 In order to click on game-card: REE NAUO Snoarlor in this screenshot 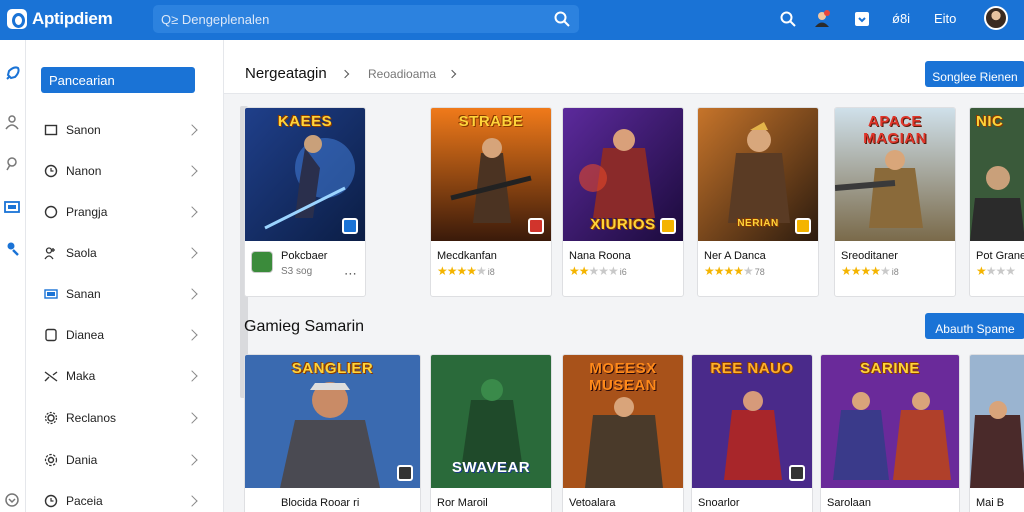, I will do `click(752, 433)`.